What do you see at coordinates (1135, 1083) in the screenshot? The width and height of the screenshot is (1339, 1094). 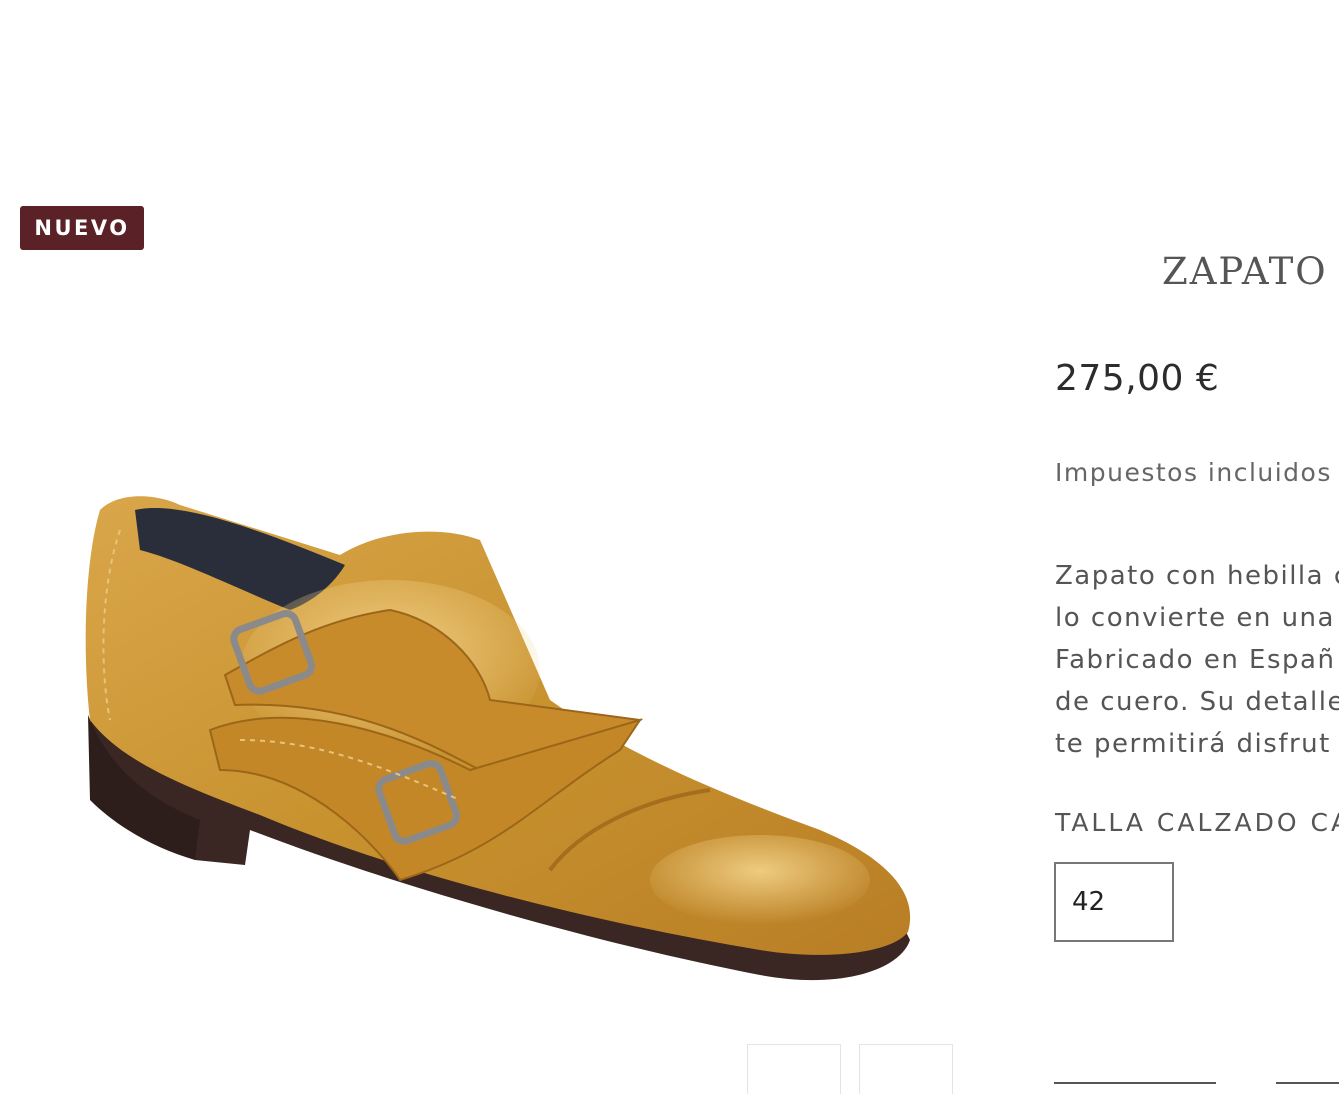 I see `quantity-control-edge` at bounding box center [1135, 1083].